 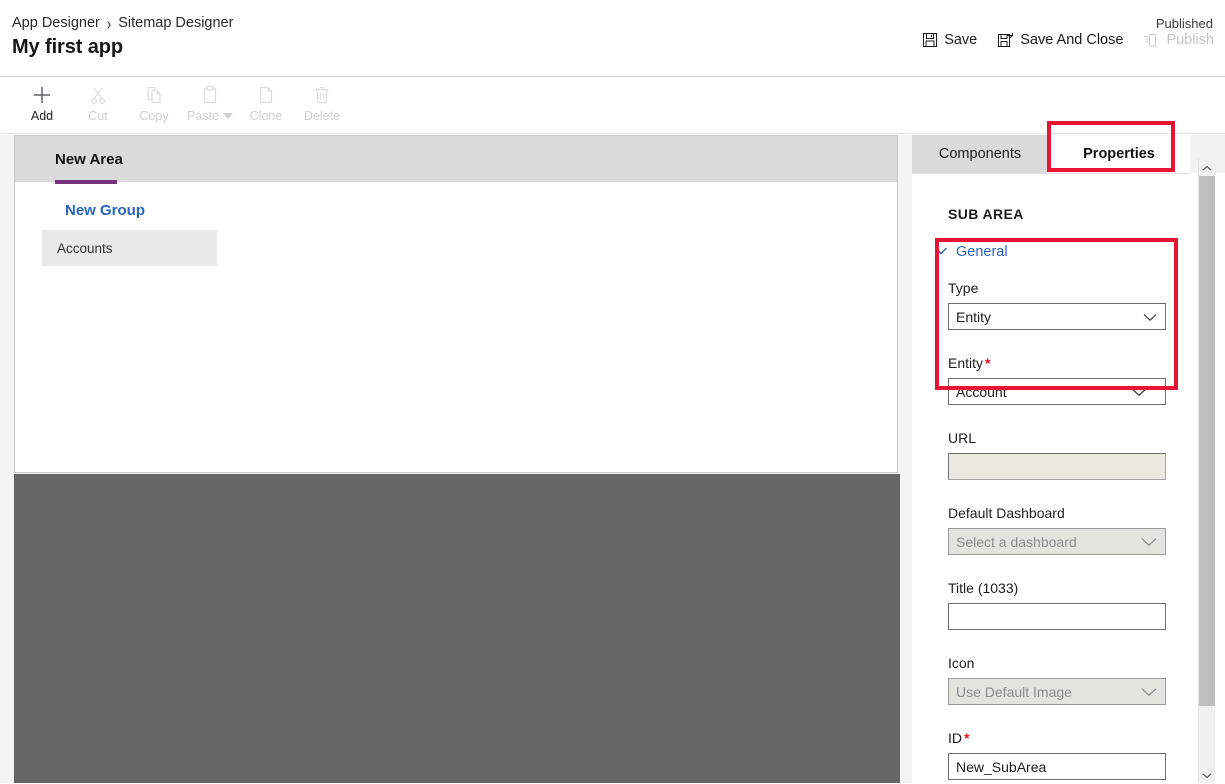 What do you see at coordinates (456, 159) in the screenshot?
I see `area-tab-bar` at bounding box center [456, 159].